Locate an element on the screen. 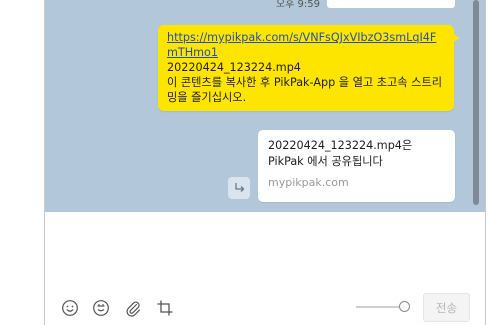 The image size is (494, 325). message-filename: 20220424_123224.mp4 is located at coordinates (234, 67).